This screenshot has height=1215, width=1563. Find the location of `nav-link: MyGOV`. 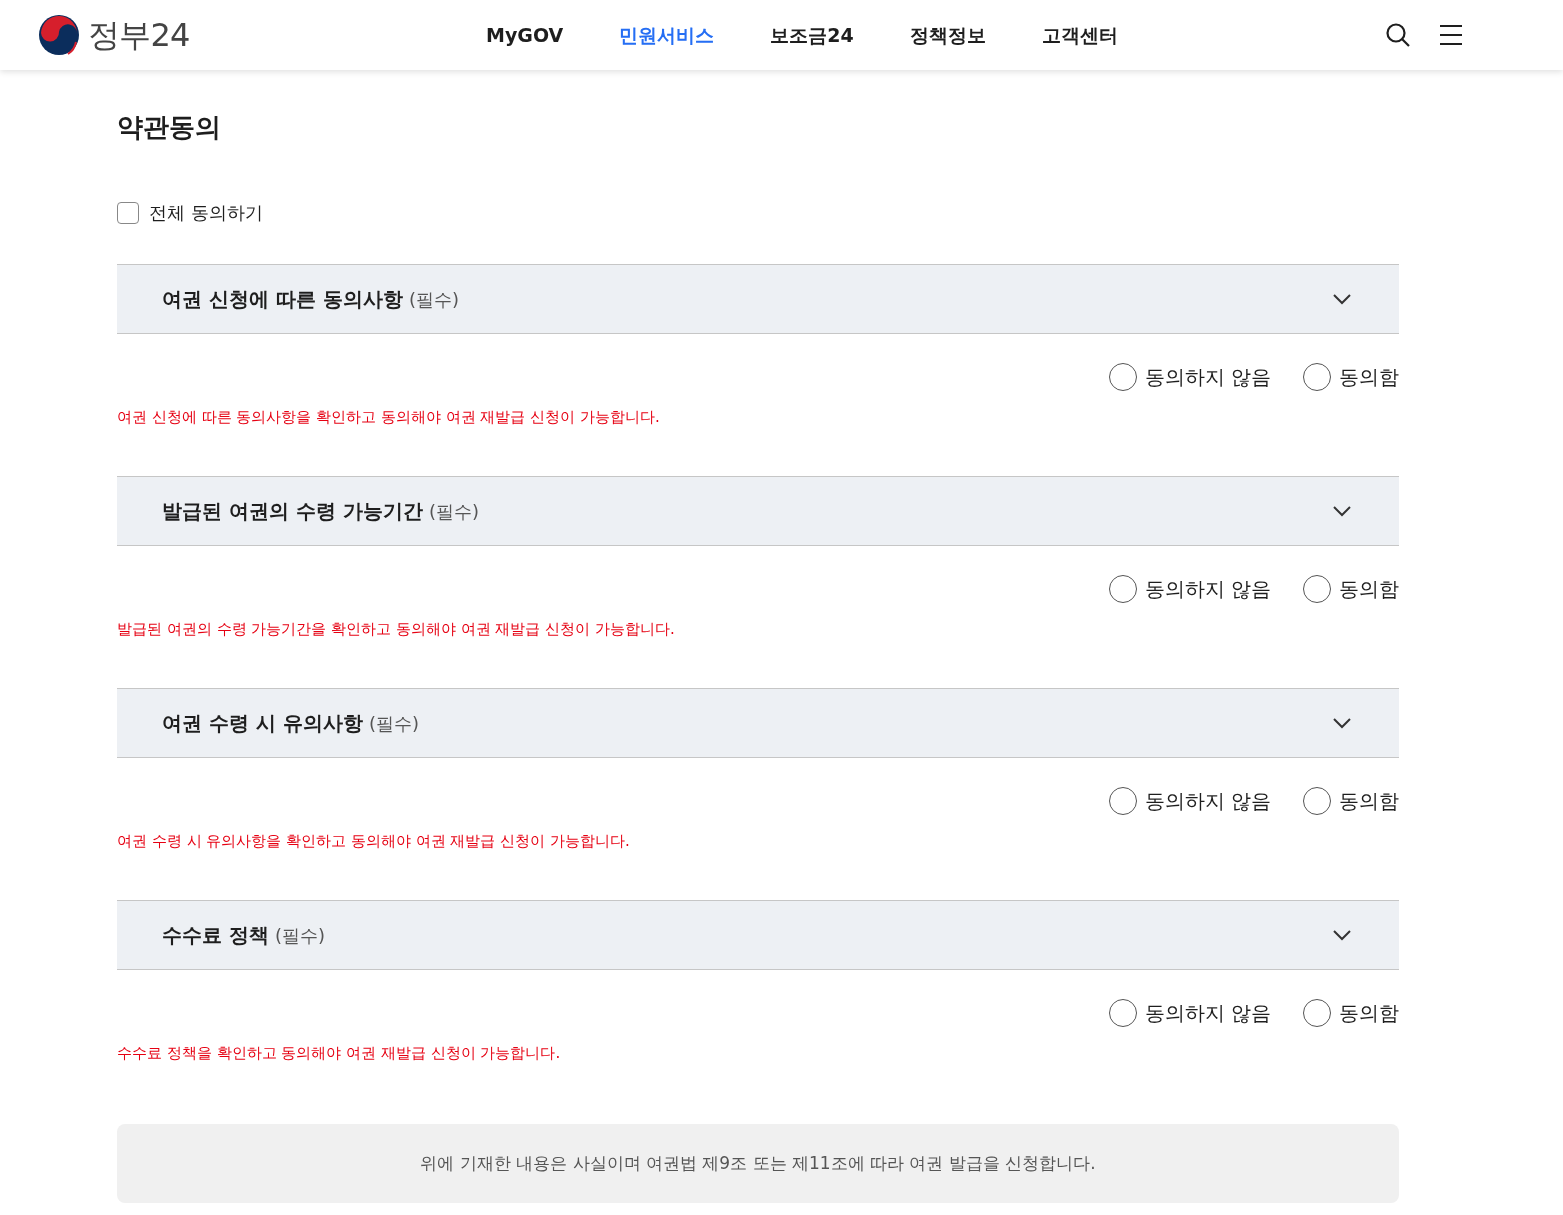

nav-link: MyGOV is located at coordinates (525, 35).